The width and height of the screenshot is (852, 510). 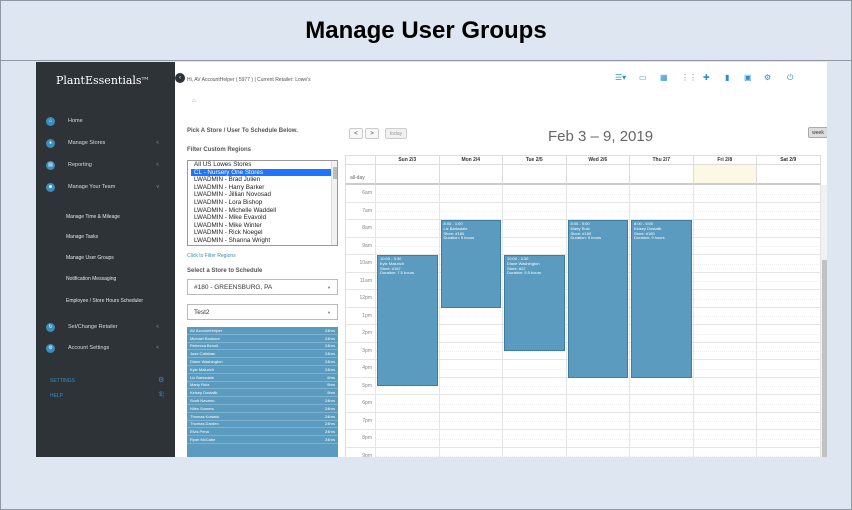 I want to click on store-select: #180 - GREENSBURG, PA ▼, so click(x=262, y=287).